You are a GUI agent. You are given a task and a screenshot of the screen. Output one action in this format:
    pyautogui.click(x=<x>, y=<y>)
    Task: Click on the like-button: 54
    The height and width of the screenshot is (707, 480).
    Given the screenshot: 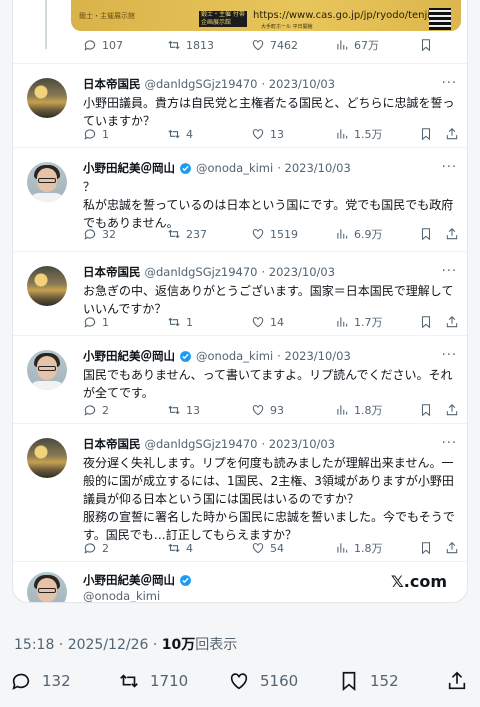 What is the action you would take?
    pyautogui.click(x=293, y=548)
    